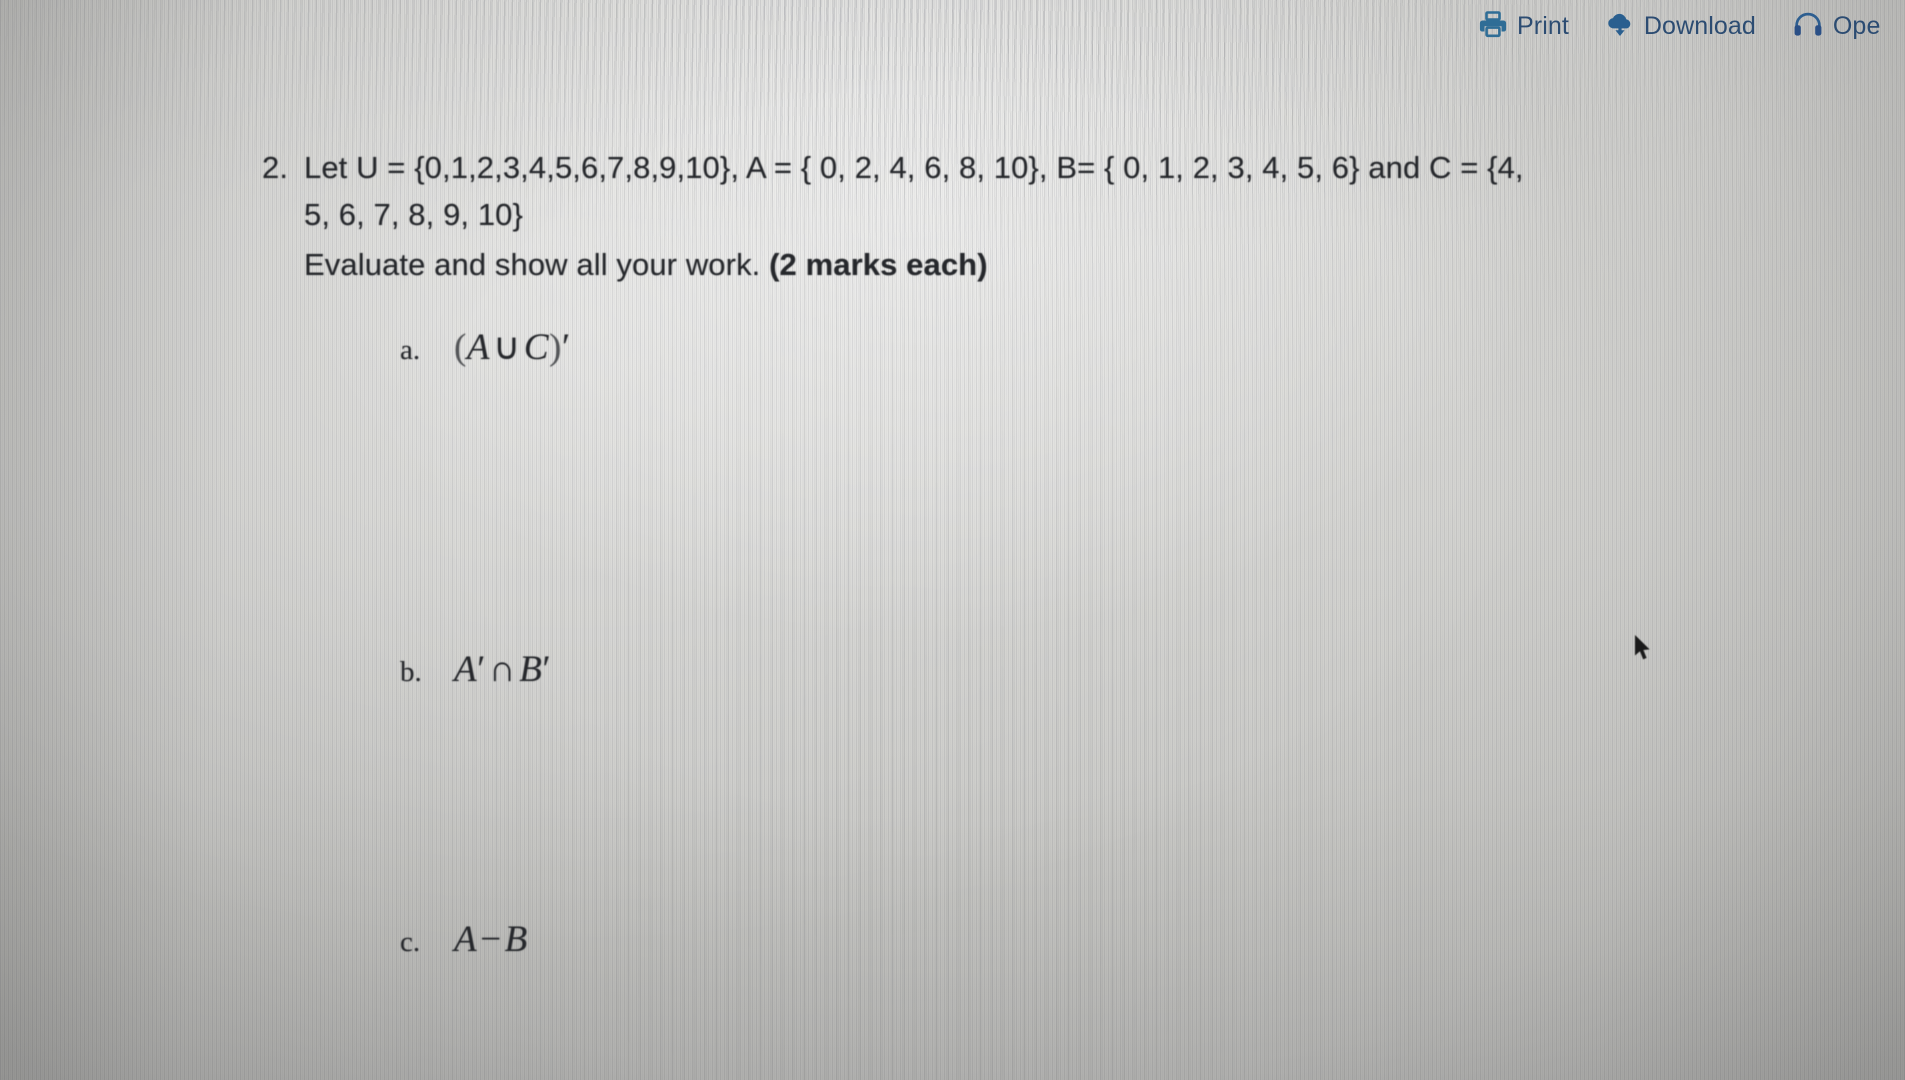  What do you see at coordinates (411, 672) in the screenshot?
I see `part-b-letter: b.` at bounding box center [411, 672].